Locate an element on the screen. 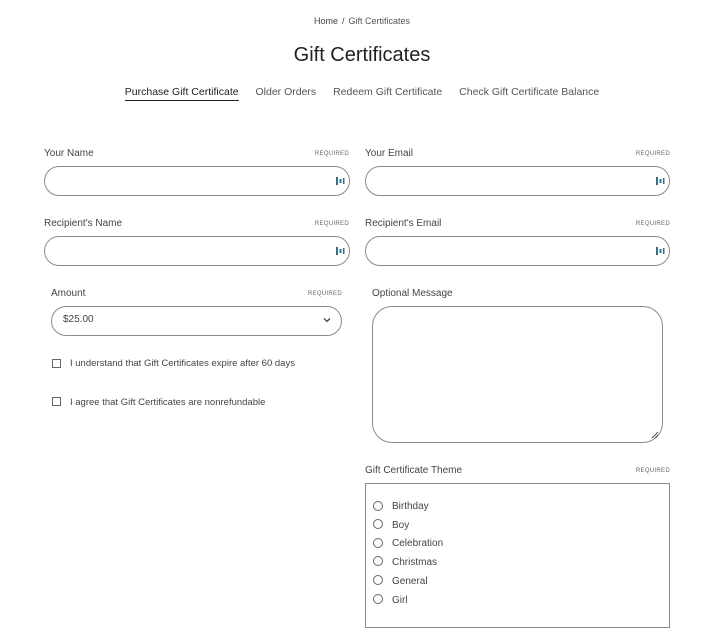 The image size is (724, 637). recipient-email-label: Recipient's Email is located at coordinates (403, 223).